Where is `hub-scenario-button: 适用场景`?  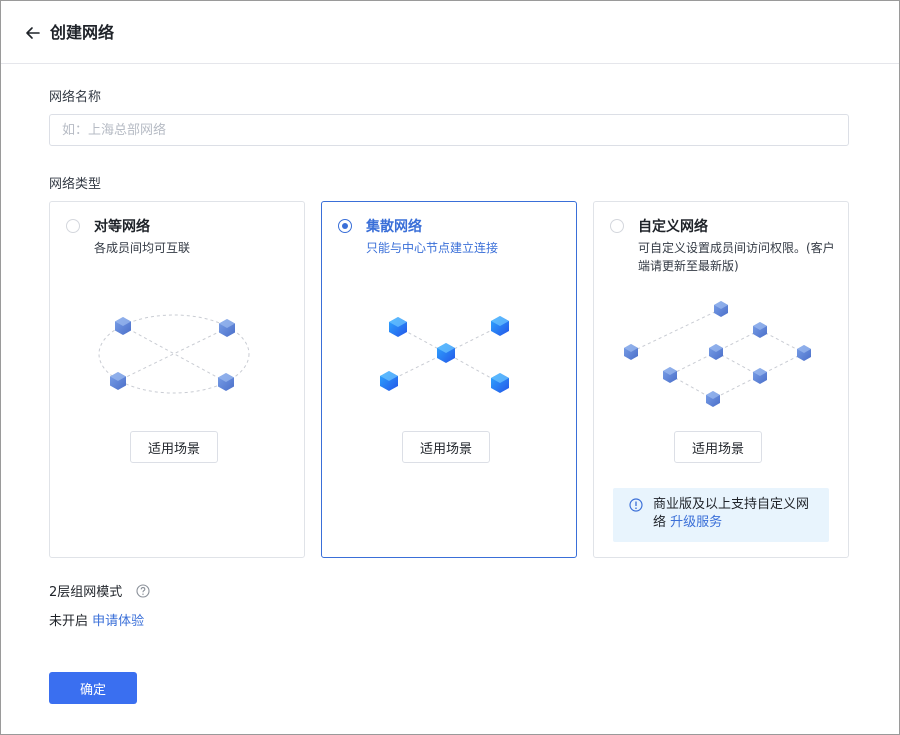
hub-scenario-button: 适用场景 is located at coordinates (446, 447).